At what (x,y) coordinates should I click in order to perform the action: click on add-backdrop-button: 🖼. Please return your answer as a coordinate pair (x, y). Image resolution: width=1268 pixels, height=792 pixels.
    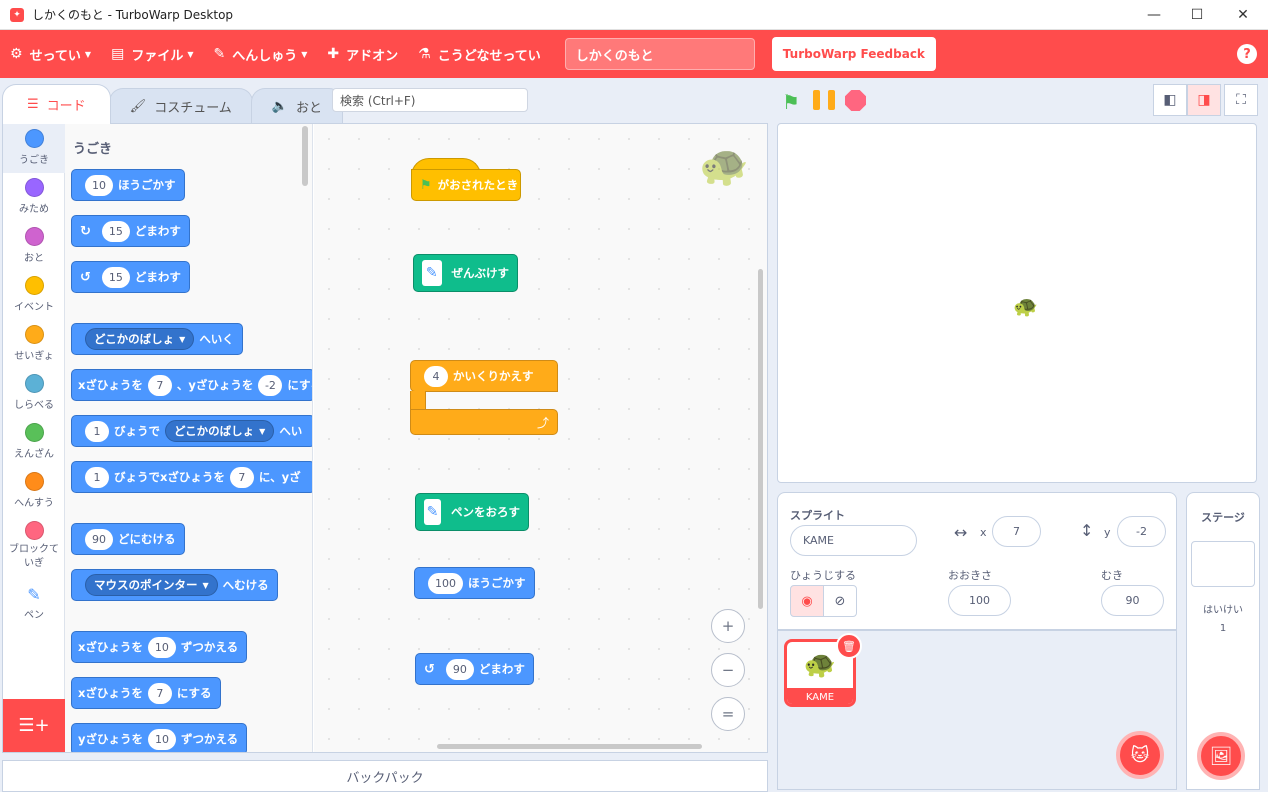
    Looking at the image, I should click on (1221, 756).